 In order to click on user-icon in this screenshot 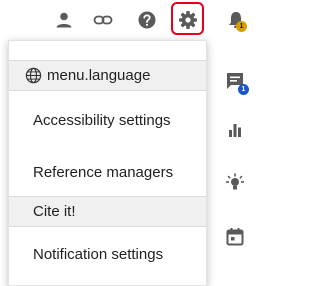, I will do `click(64, 20)`.